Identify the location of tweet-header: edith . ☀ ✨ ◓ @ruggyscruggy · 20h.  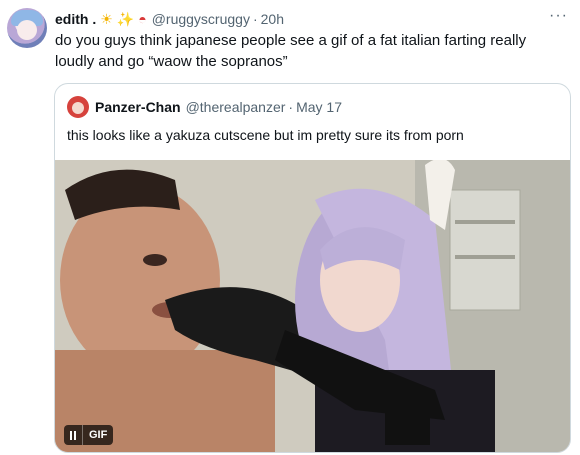
(169, 19).